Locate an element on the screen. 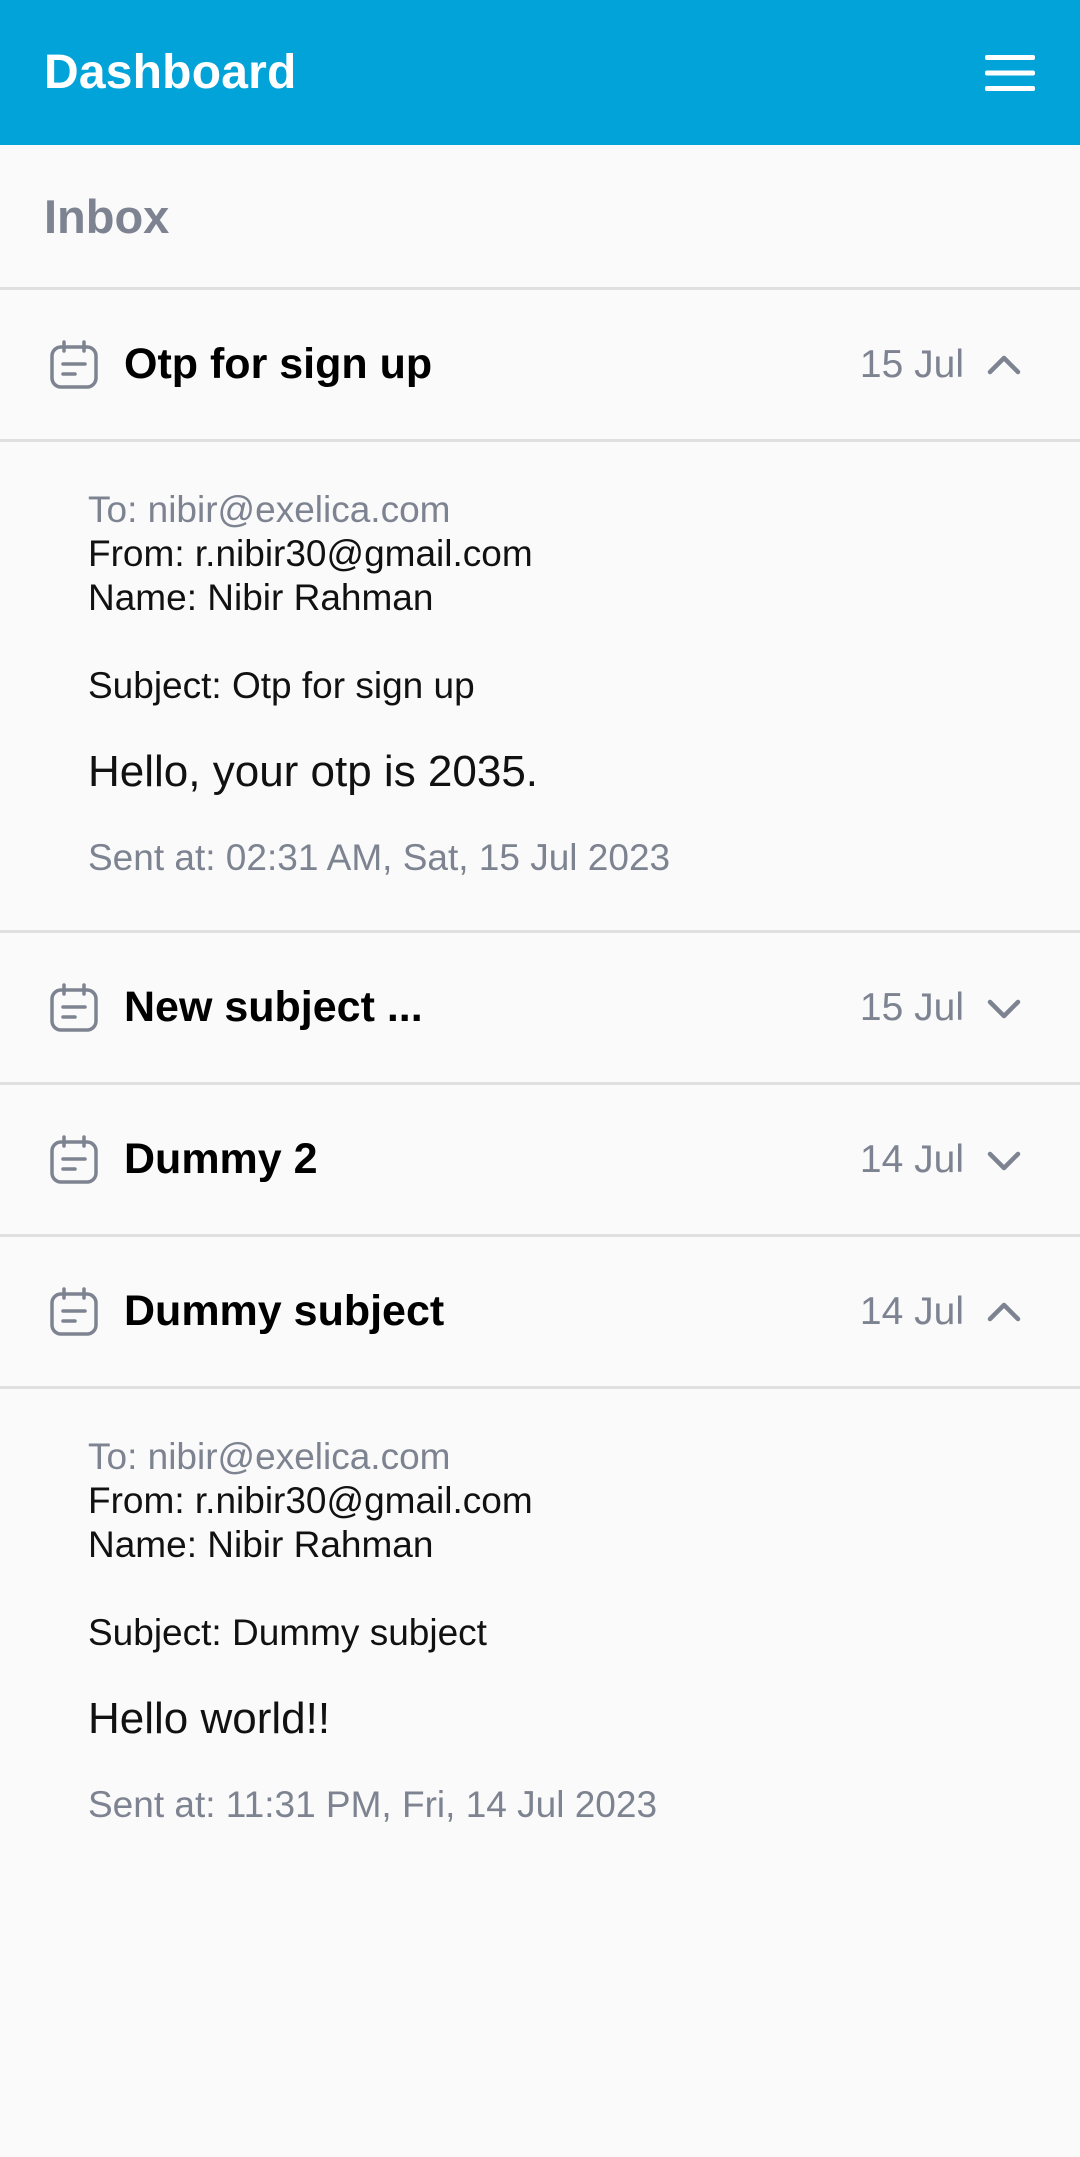 This screenshot has width=1080, height=2157. mail-row: New subject ... 15 Jul is located at coordinates (540, 1009).